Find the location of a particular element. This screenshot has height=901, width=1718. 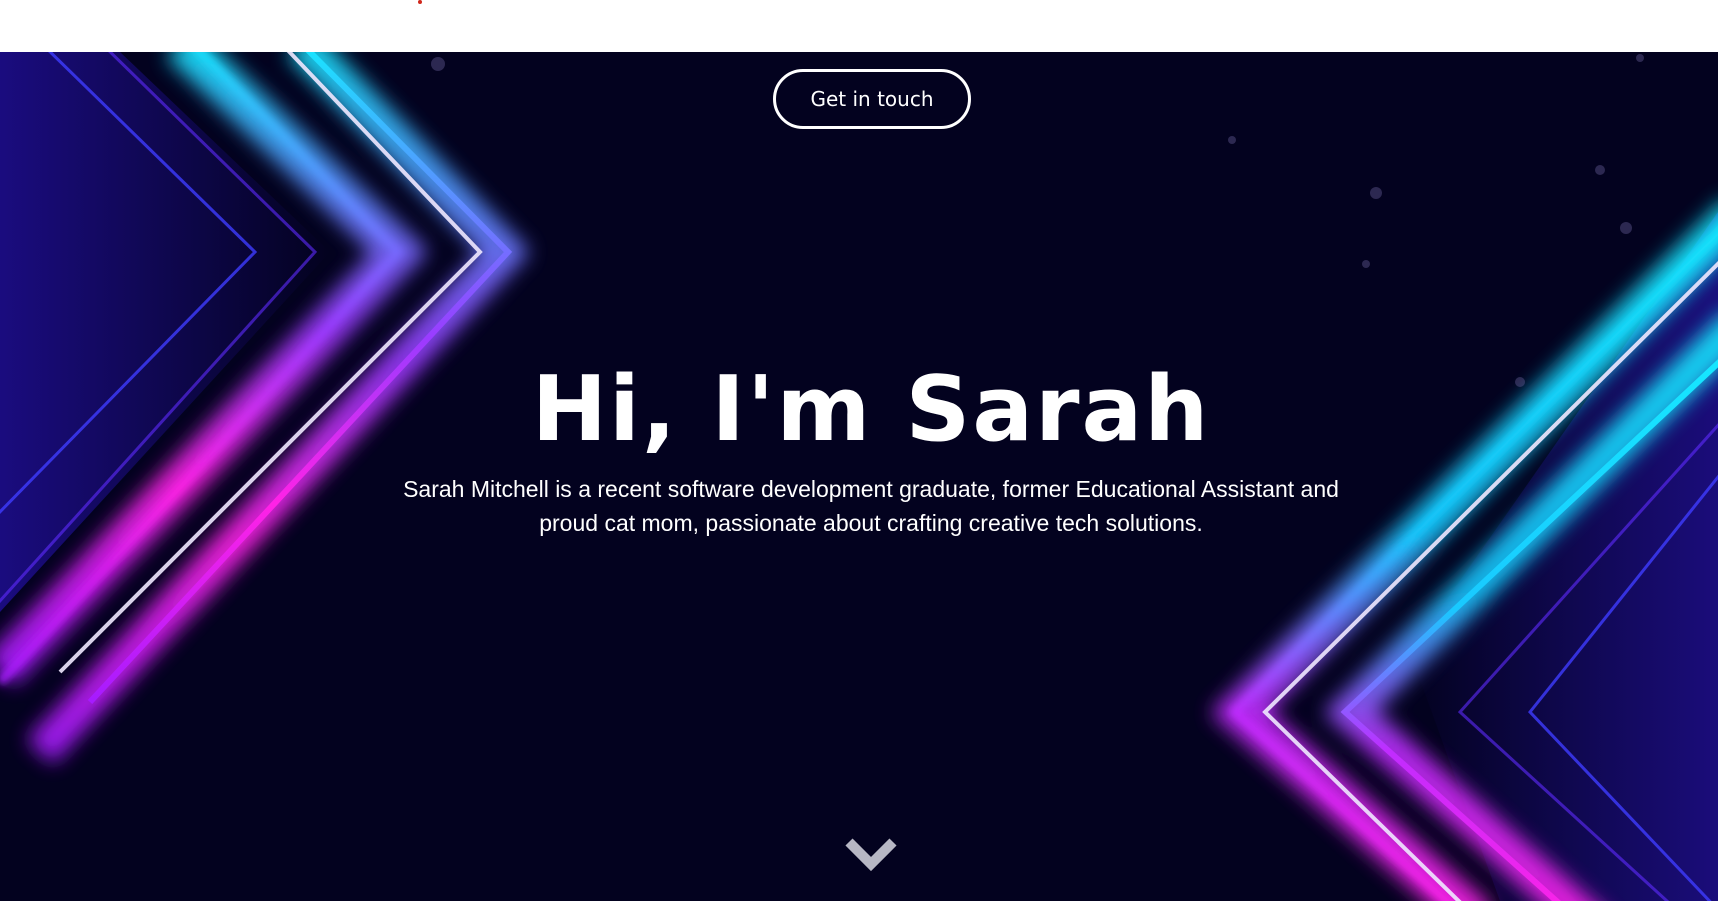

get-in-touch-button: Get in touch is located at coordinates (872, 99).